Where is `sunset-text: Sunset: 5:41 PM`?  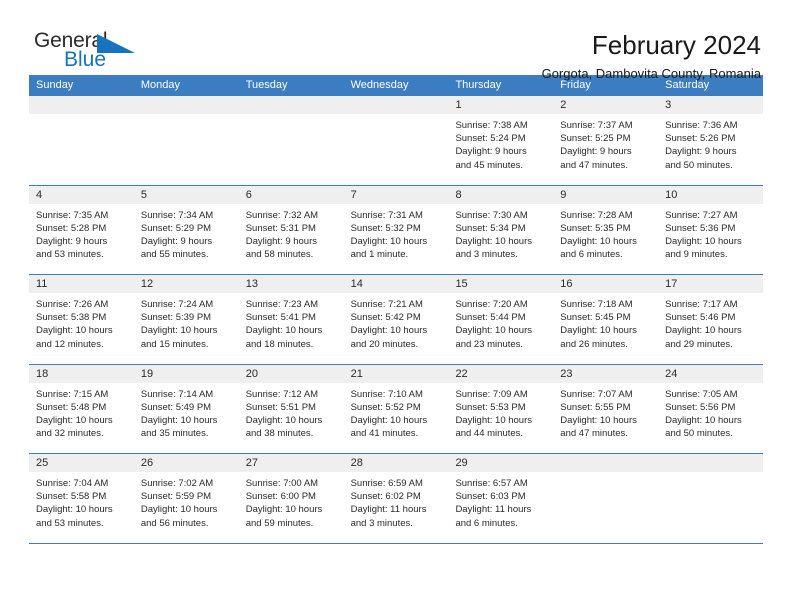 sunset-text: Sunset: 5:41 PM is located at coordinates (280, 318).